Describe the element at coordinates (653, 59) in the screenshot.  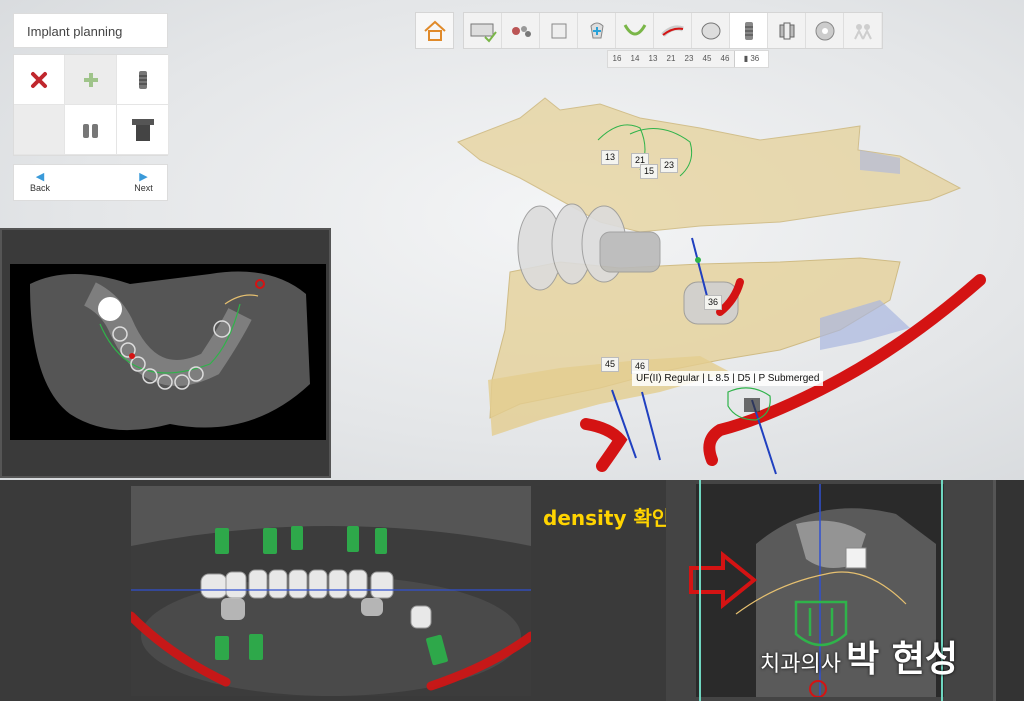
I see `tooth-tab-13: 13` at that location.